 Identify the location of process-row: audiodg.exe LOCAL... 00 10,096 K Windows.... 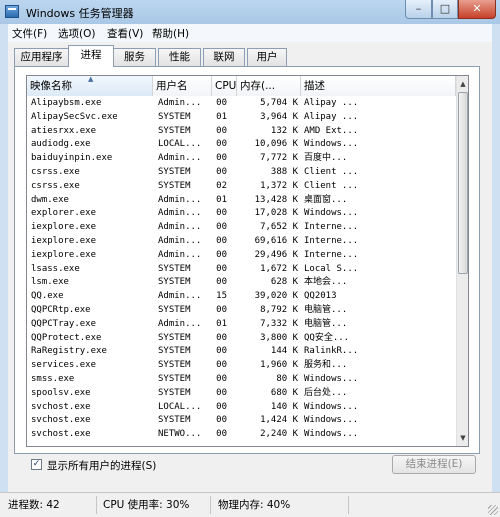
(241, 145).